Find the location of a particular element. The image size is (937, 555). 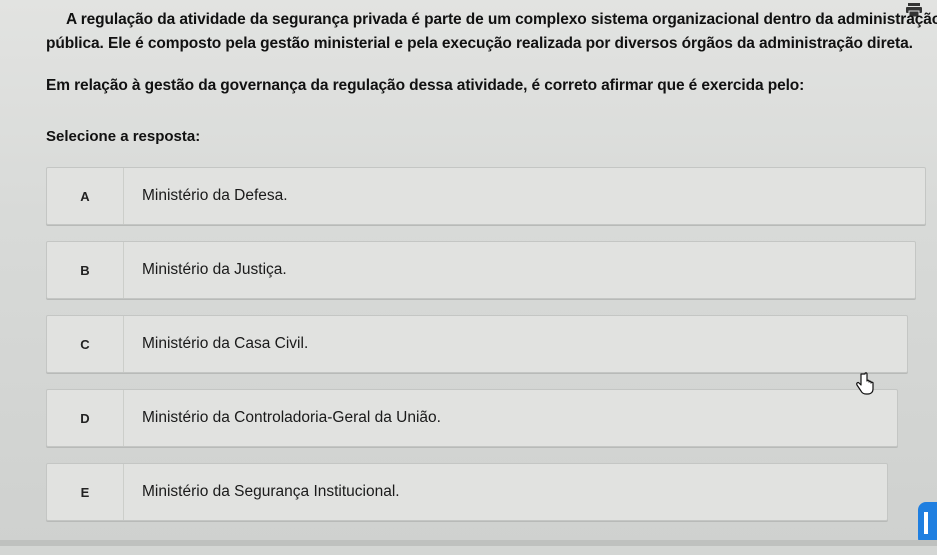

option-letter: E is located at coordinates (85, 492).